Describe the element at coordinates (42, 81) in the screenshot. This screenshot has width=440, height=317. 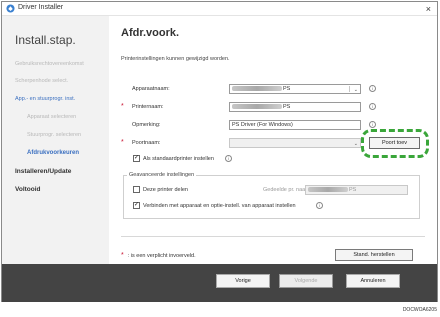
I see `sidebar-item-component-select: Scherpenhode select.` at that location.